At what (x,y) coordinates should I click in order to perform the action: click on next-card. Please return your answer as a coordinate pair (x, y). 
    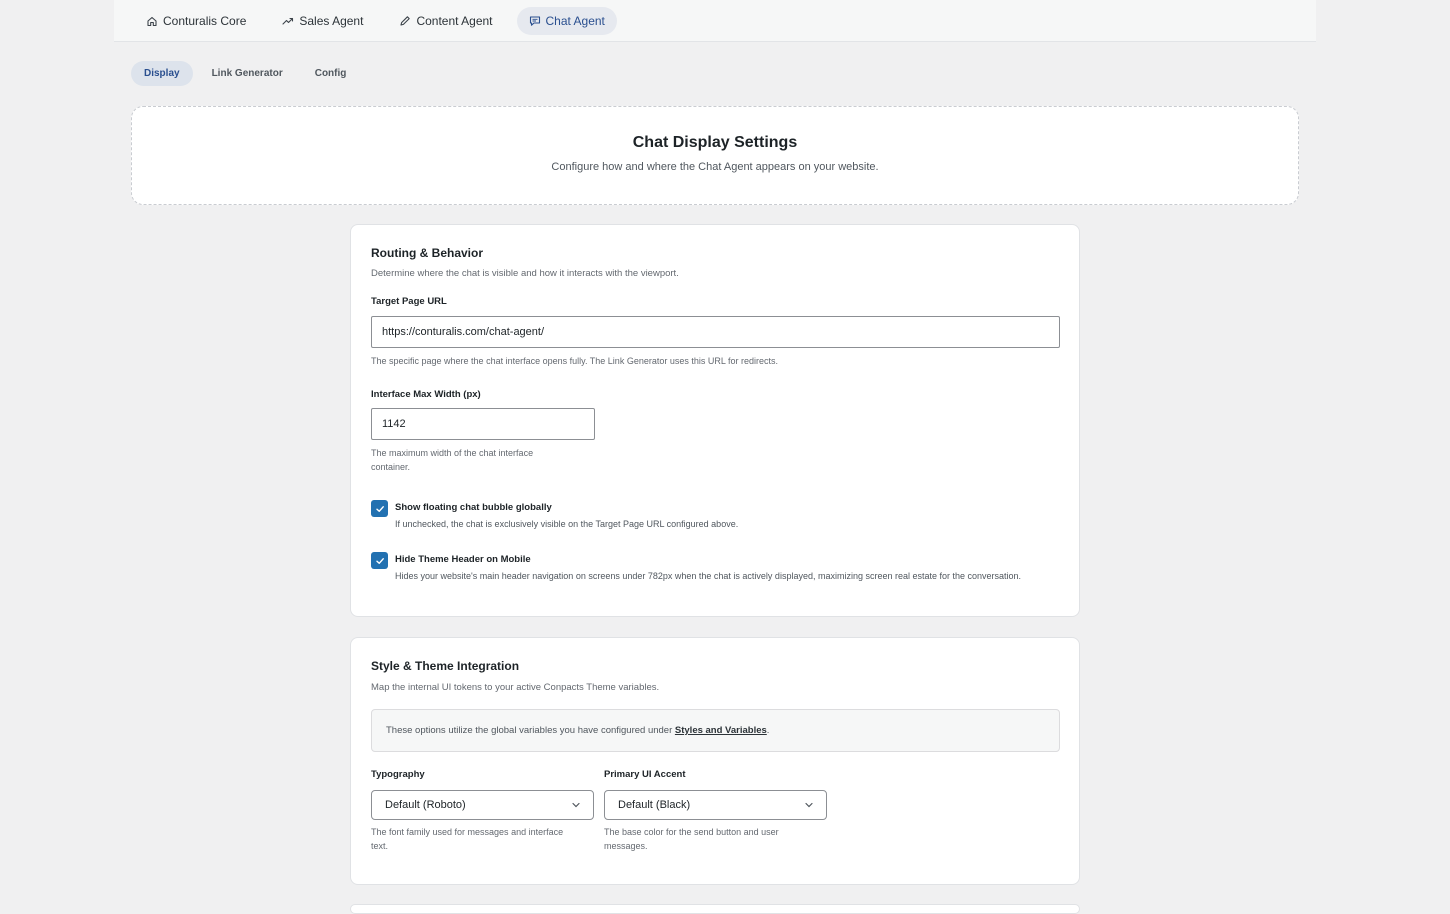
    Looking at the image, I should click on (715, 909).